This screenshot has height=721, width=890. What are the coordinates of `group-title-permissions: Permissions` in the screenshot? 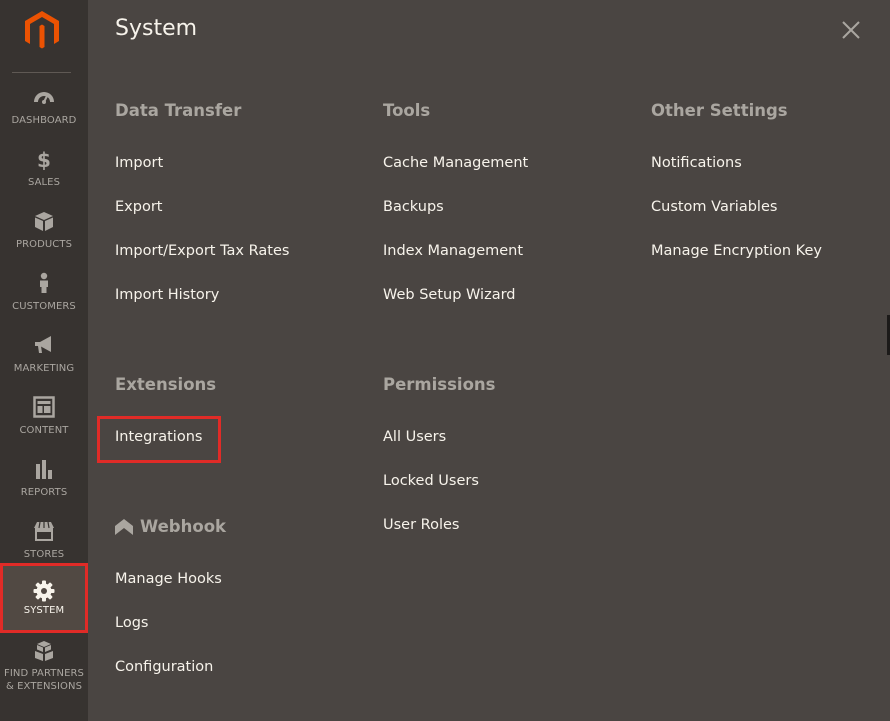 It's located at (439, 384).